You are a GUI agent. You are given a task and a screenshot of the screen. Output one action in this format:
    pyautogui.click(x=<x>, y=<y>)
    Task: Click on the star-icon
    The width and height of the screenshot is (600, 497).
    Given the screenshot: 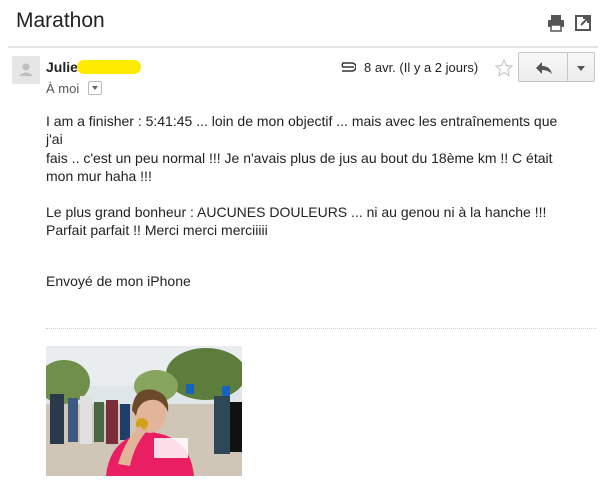 What is the action you would take?
    pyautogui.click(x=504, y=68)
    